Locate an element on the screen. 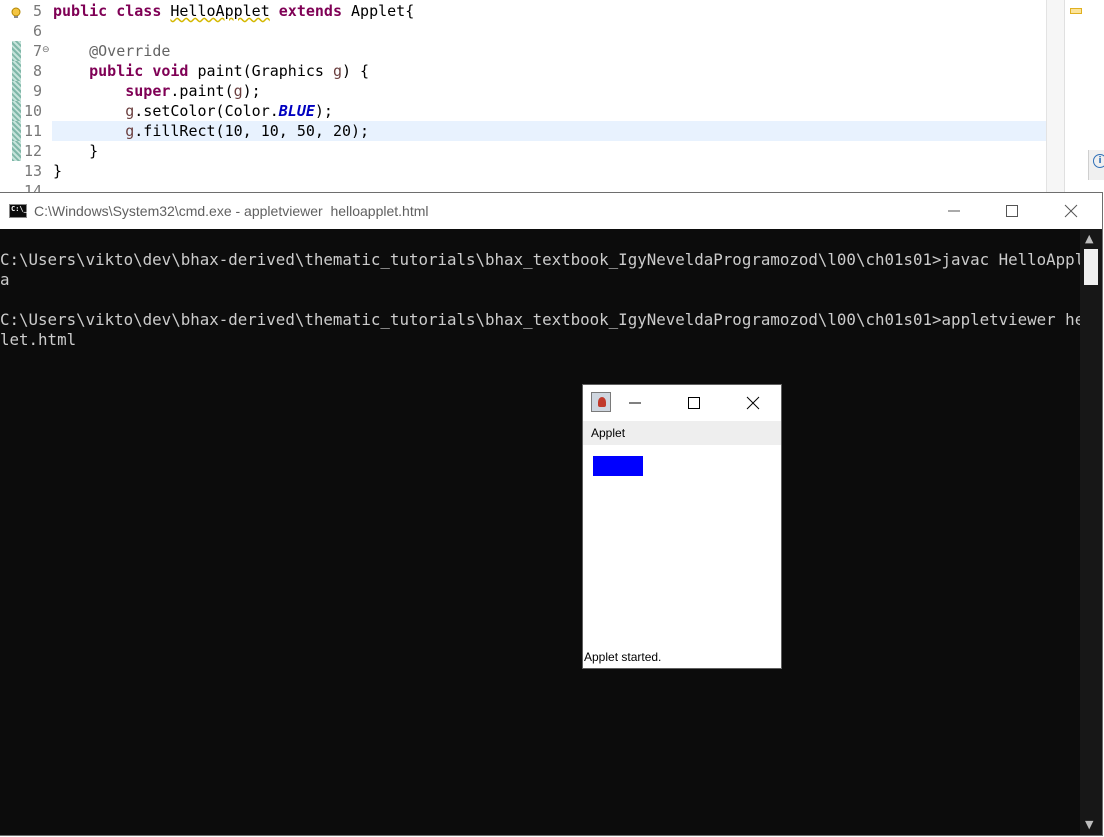  side-panel: i is located at coordinates (1096, 165).